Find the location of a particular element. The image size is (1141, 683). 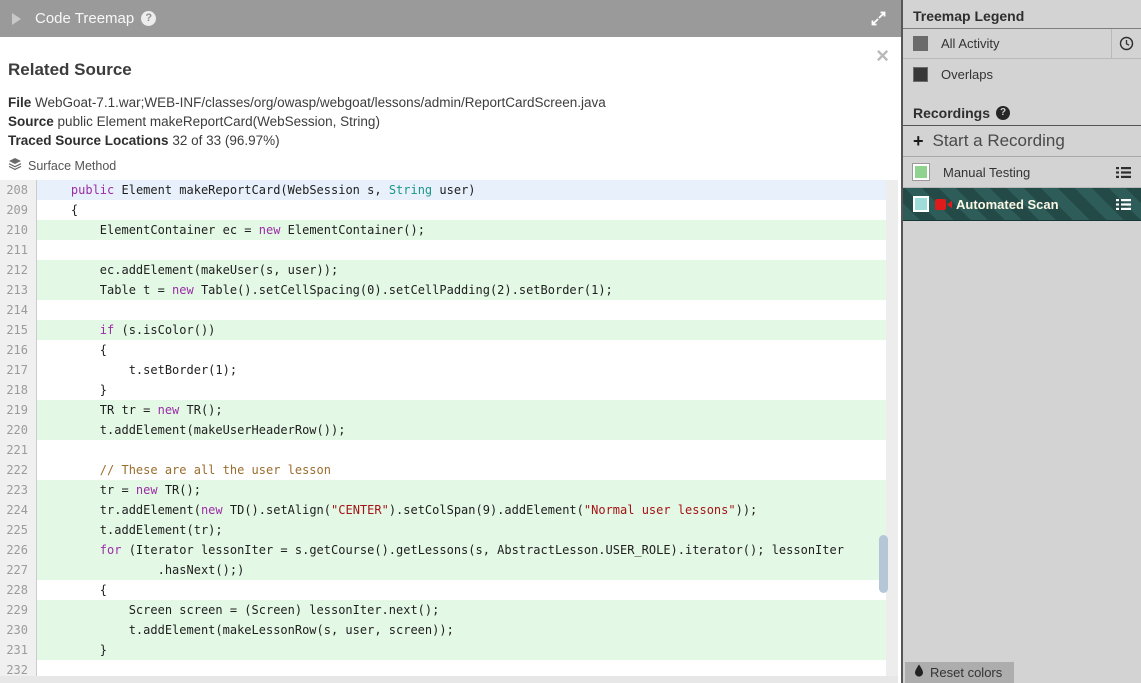

code-line: 222 // These are all the user lesson is located at coordinates (443, 470).